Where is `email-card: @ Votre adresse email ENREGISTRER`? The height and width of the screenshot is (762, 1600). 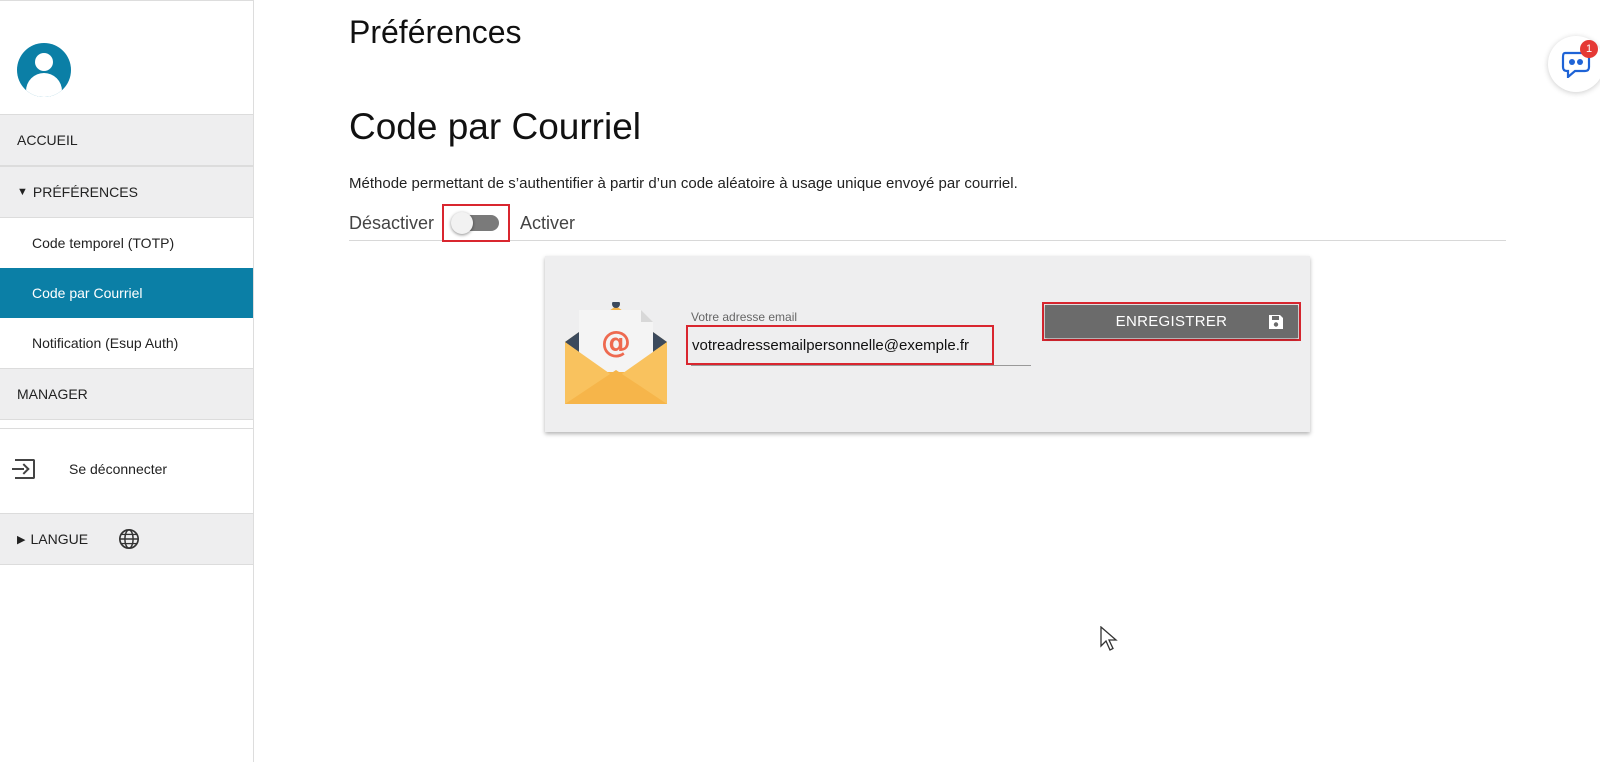 email-card: @ Votre adresse email ENREGISTRER is located at coordinates (927, 344).